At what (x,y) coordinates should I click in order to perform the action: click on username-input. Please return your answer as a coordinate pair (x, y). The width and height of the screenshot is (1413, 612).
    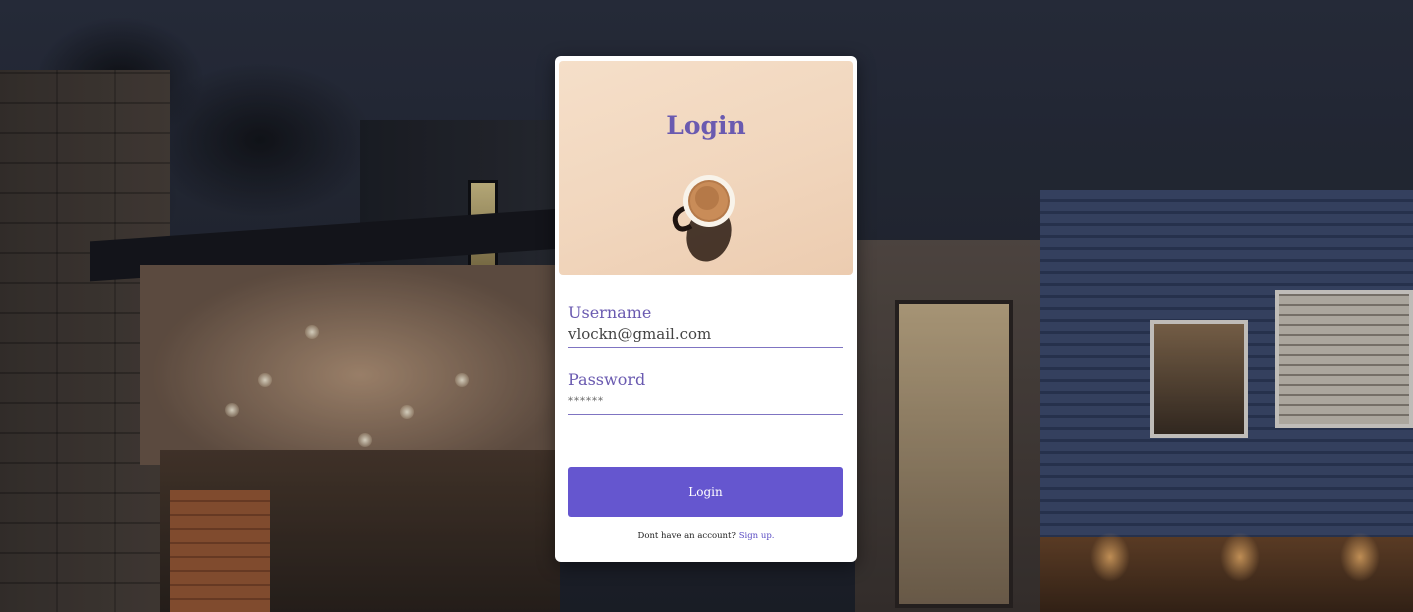
    Looking at the image, I should click on (705, 335).